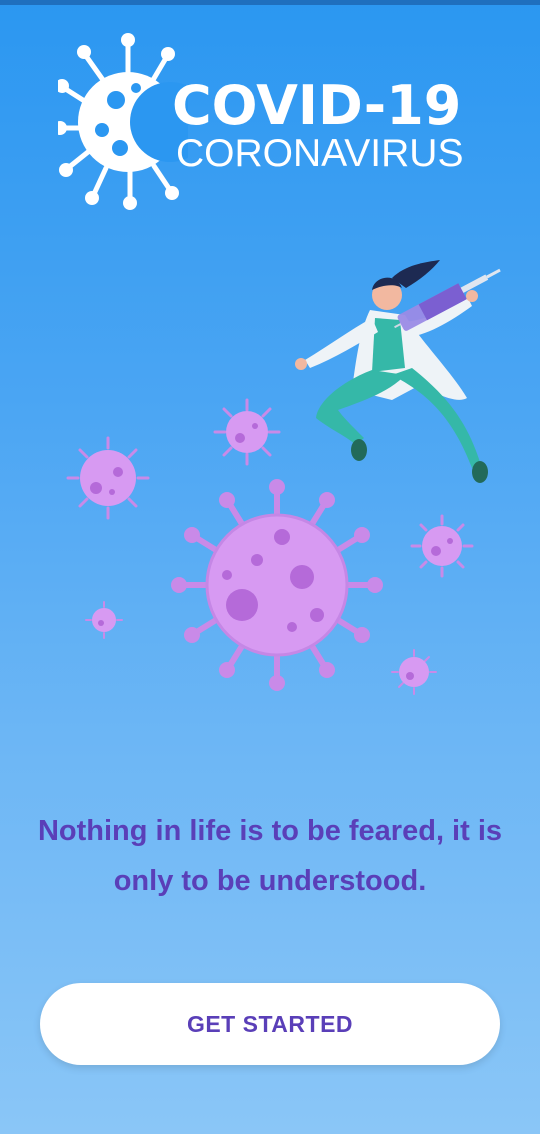  What do you see at coordinates (270, 1024) in the screenshot?
I see `get-started-button: GET STARTED` at bounding box center [270, 1024].